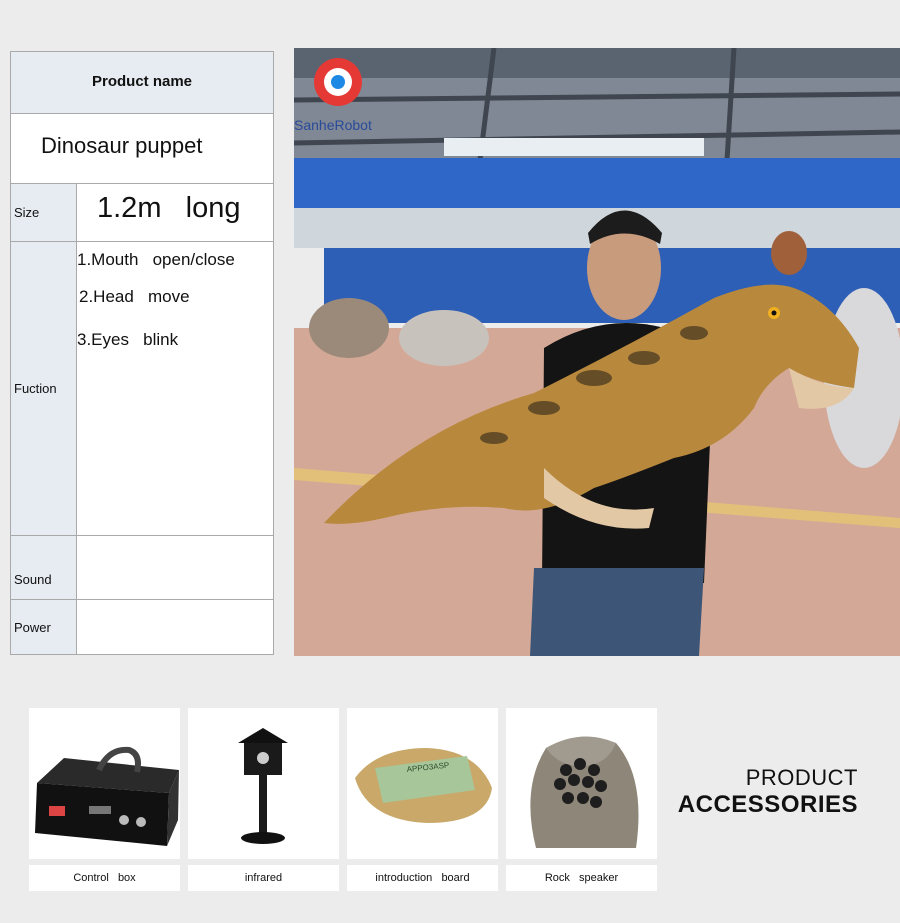 The image size is (900, 923). Describe the element at coordinates (142, 627) in the screenshot. I see `power-row: Power` at that location.